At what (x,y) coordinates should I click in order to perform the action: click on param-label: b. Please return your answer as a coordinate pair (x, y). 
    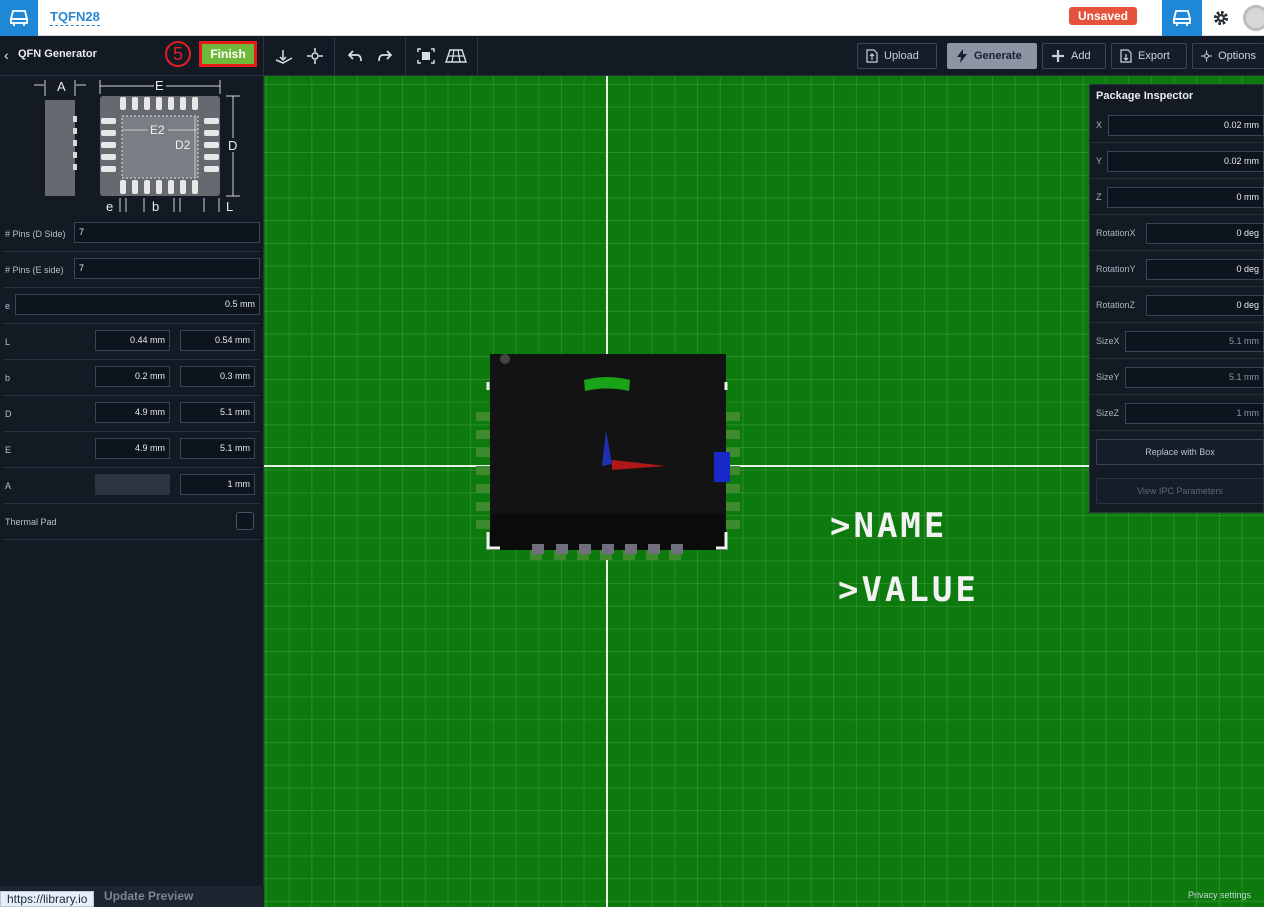
    Looking at the image, I should click on (8, 378).